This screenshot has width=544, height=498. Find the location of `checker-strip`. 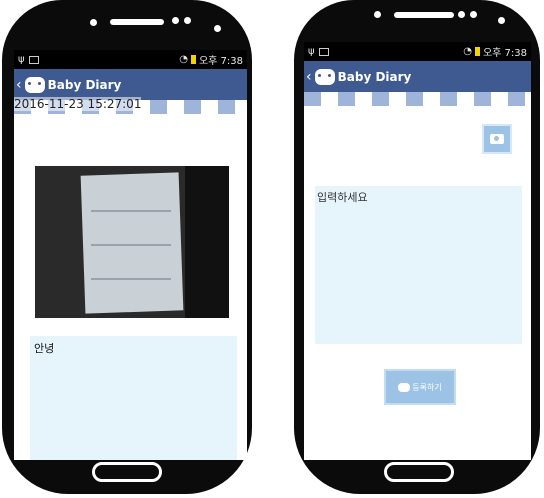

checker-strip is located at coordinates (417, 99).